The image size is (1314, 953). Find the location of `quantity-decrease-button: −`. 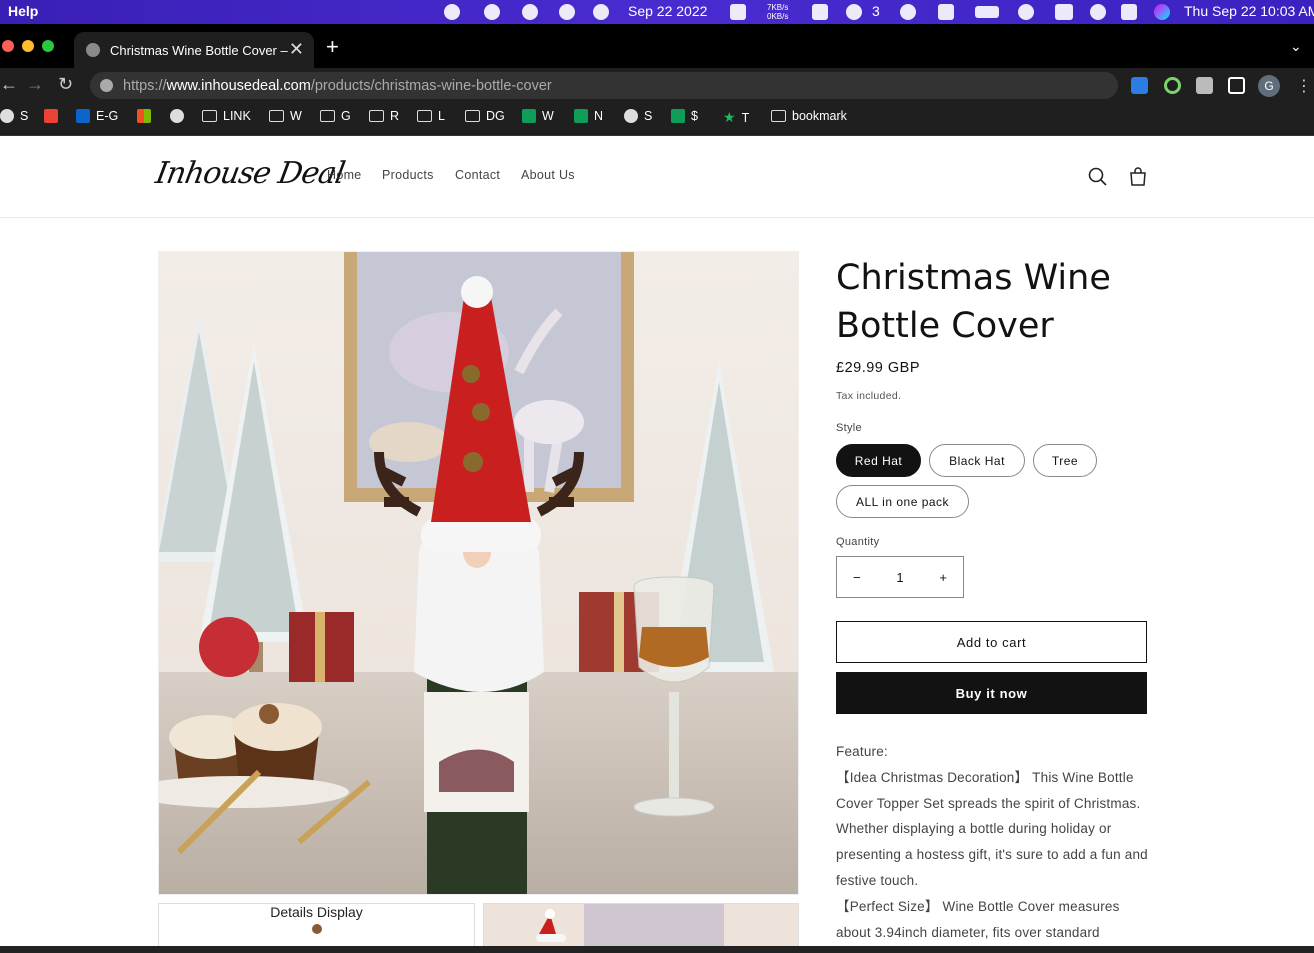

quantity-decrease-button: − is located at coordinates (857, 577).